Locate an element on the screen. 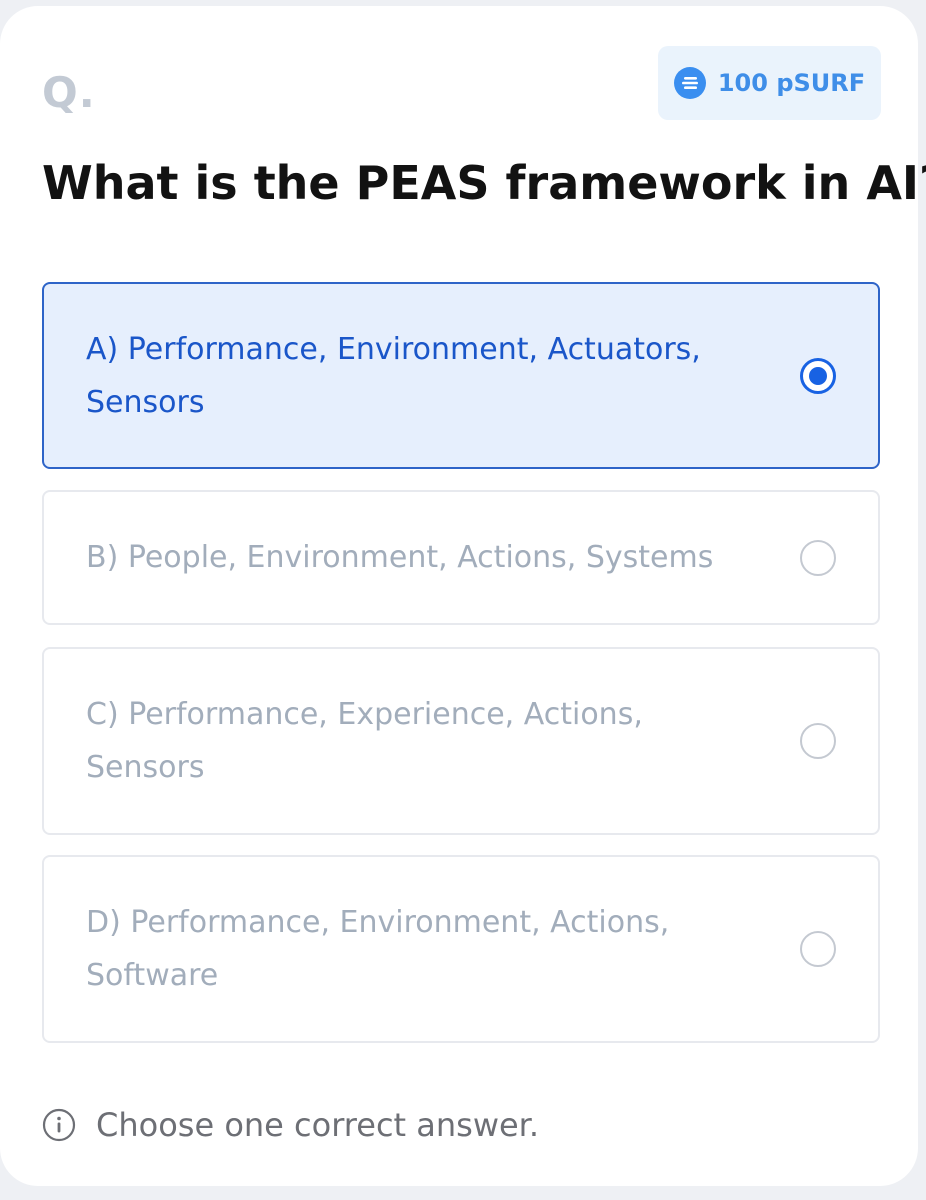 The height and width of the screenshot is (1200, 926). answer-hint: Choose one correct answer. is located at coordinates (290, 1125).